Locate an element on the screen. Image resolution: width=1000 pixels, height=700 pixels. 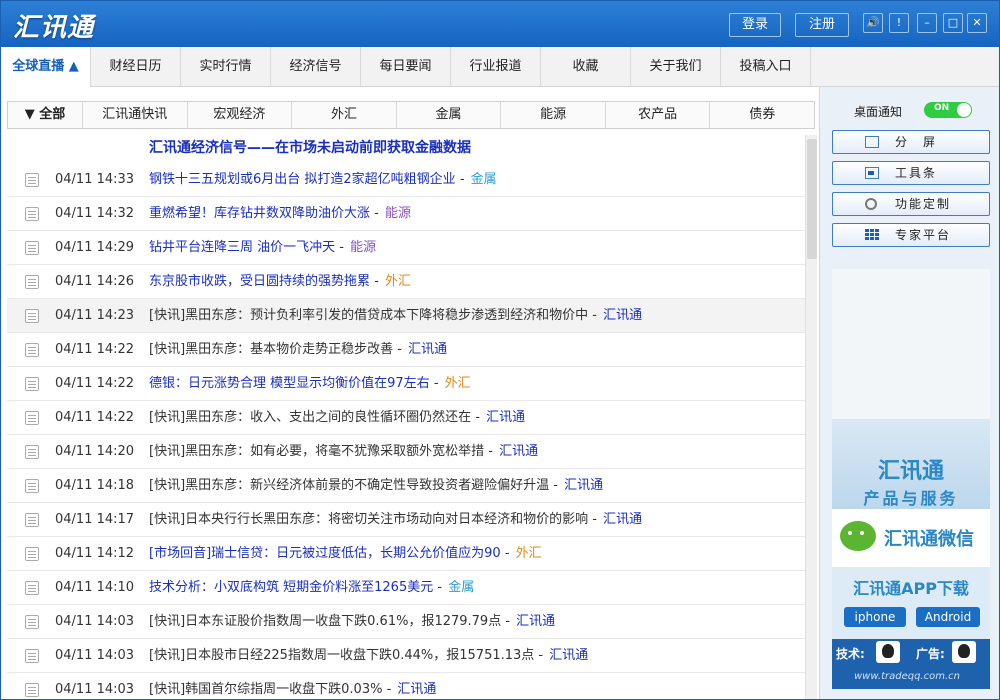
news-title: [快讯]日本东证股价指数周一收盘下跌0.61%，报1279.79点 is located at coordinates (325, 621).